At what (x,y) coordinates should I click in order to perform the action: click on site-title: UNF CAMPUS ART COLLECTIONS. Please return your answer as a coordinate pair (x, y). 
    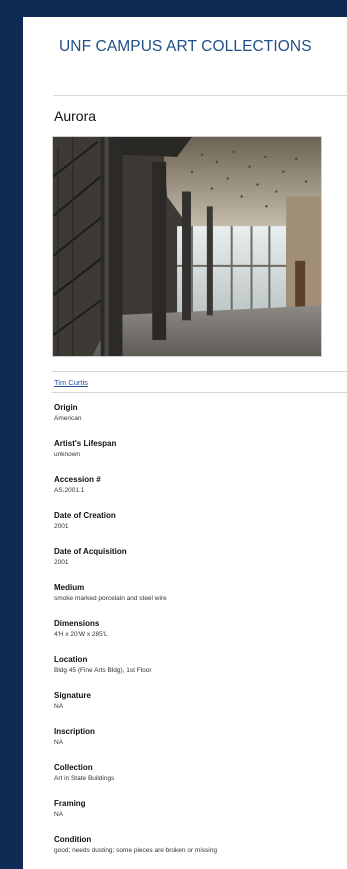
    Looking at the image, I should click on (185, 47).